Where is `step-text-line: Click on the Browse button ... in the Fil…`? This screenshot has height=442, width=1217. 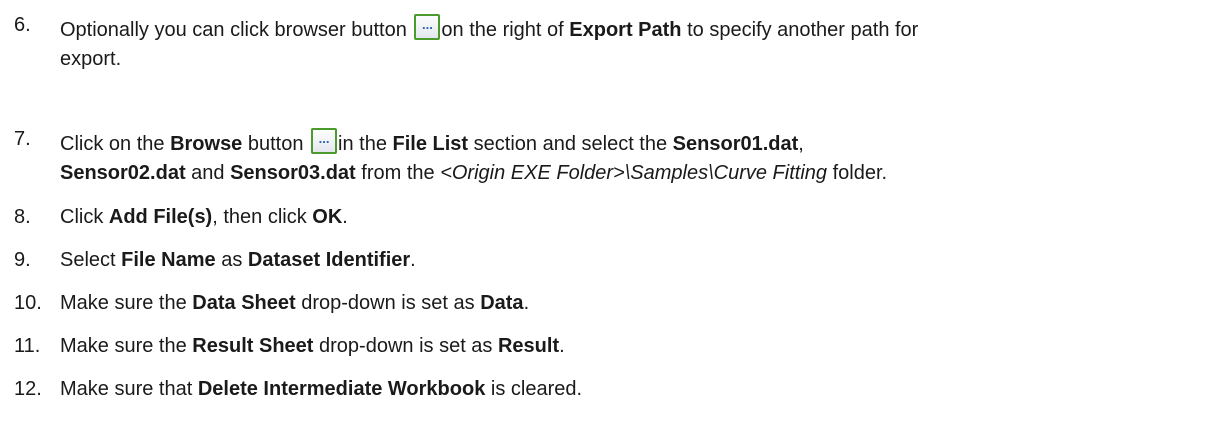
step-text-line: Click on the Browse button ... in the Fil… is located at coordinates (432, 142).